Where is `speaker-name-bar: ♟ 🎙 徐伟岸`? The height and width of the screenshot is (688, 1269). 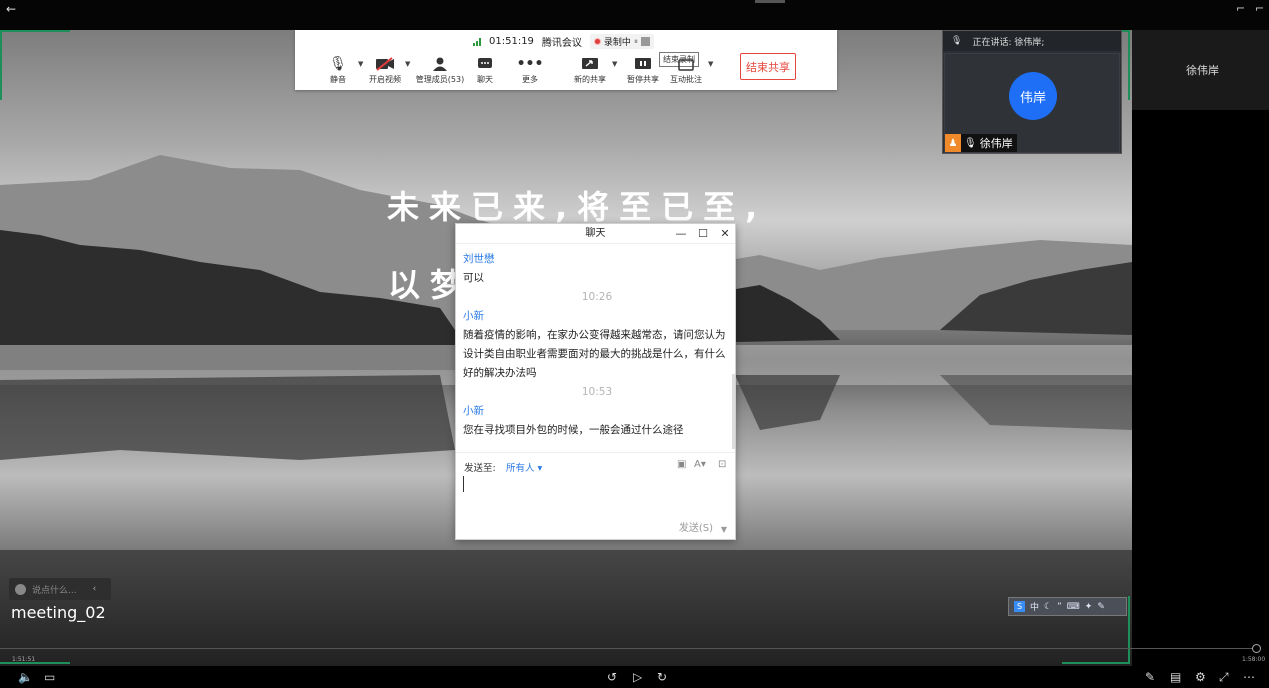 speaker-name-bar: ♟ 🎙 徐伟岸 is located at coordinates (981, 143).